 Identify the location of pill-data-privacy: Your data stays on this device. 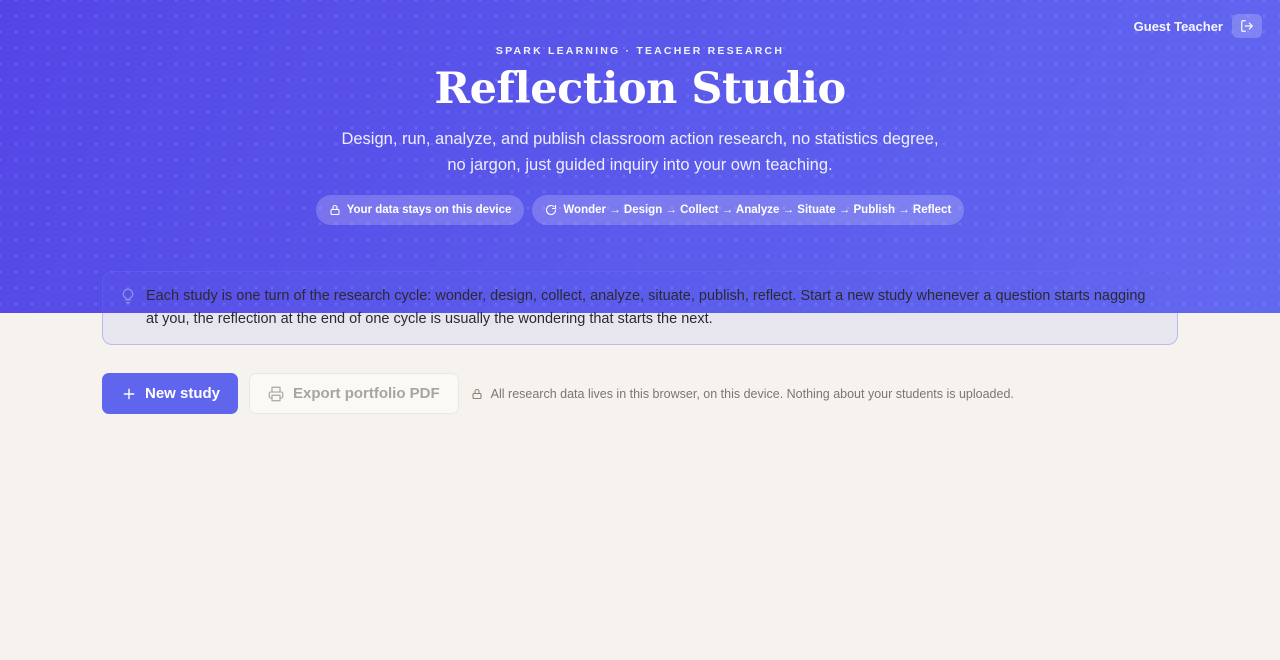
(420, 210).